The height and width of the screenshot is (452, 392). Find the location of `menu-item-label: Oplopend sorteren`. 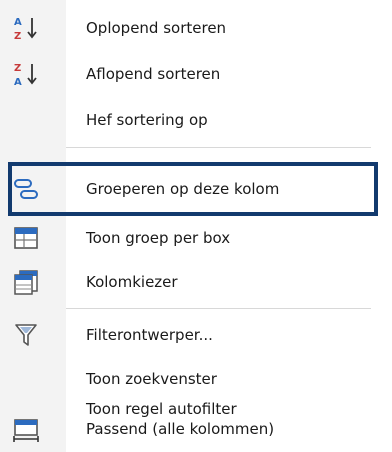

menu-item-label: Oplopend sorteren is located at coordinates (156, 28).